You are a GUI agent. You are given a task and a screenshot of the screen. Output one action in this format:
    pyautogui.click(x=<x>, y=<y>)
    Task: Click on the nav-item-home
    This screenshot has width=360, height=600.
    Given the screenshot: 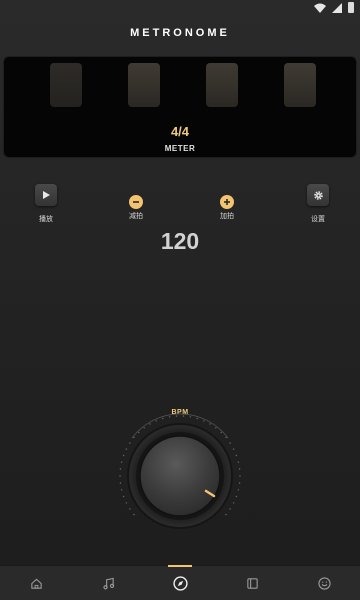 What is the action you would take?
    pyautogui.click(x=36, y=583)
    